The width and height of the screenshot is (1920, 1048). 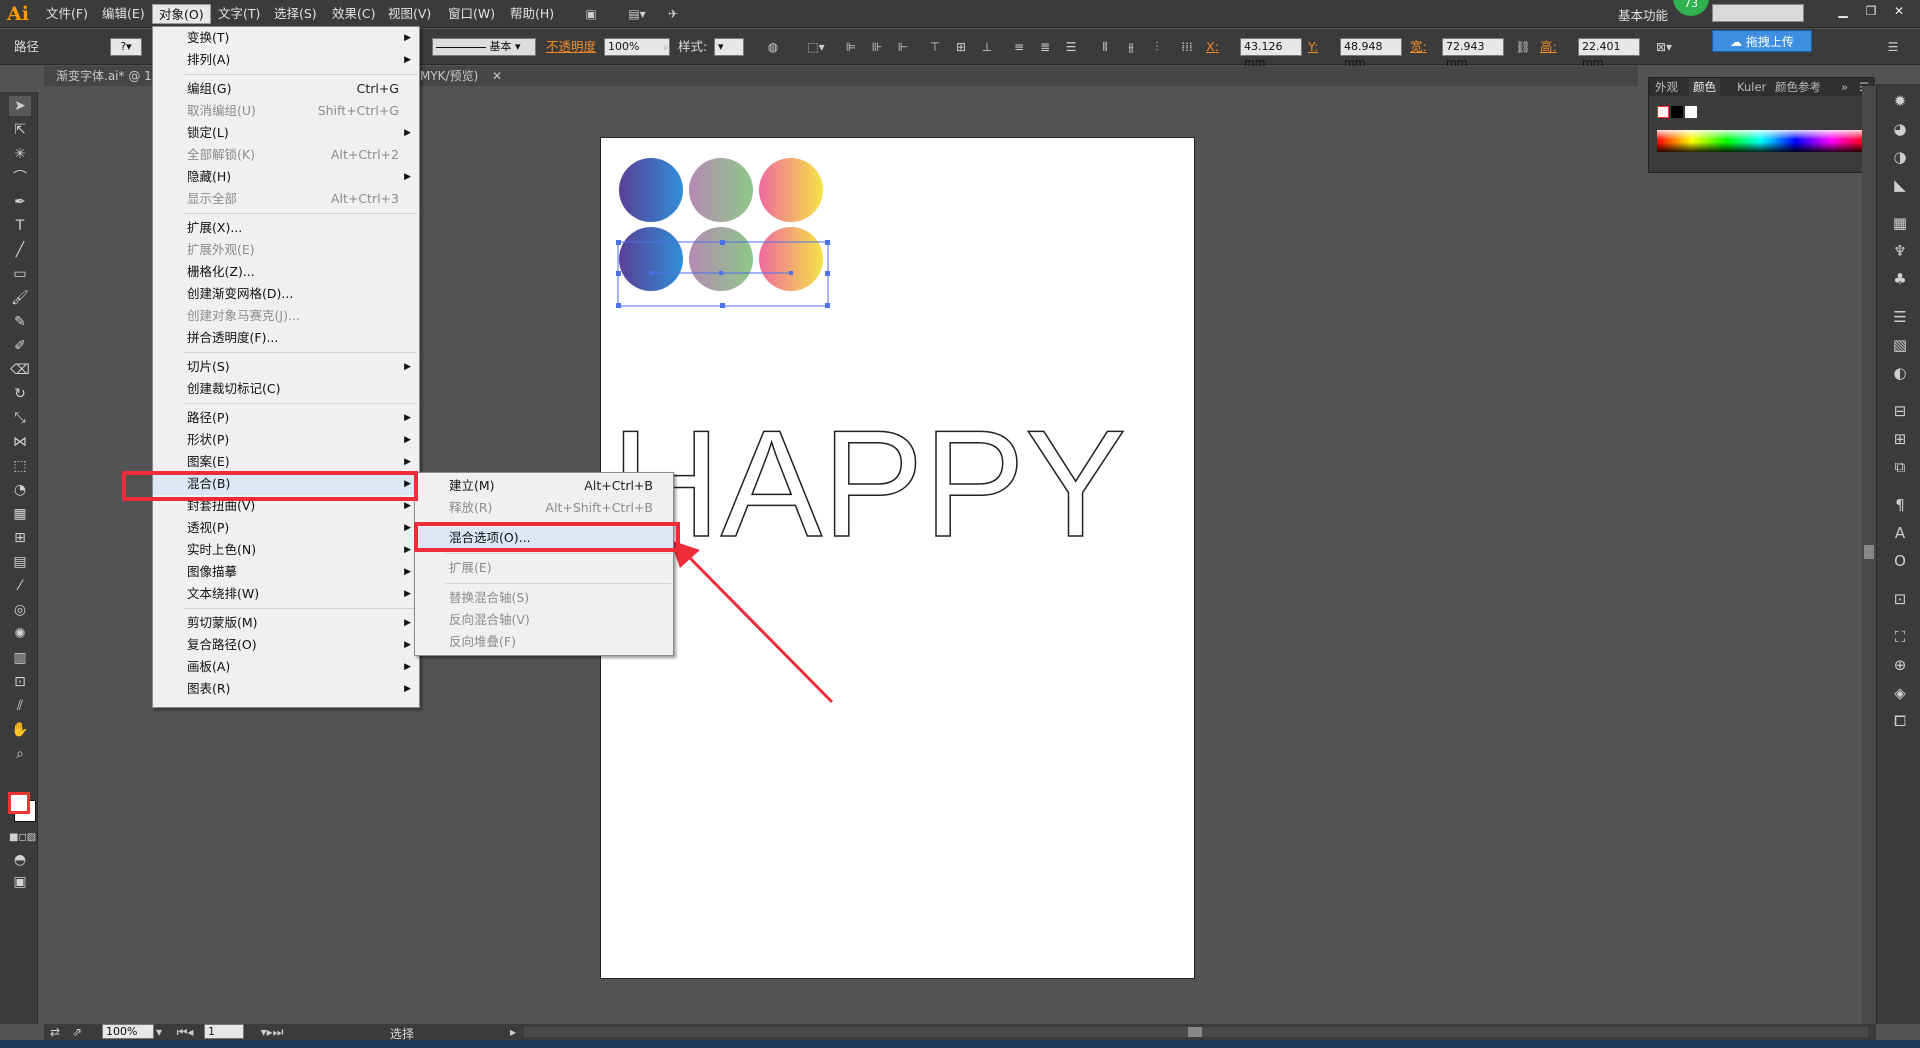 What do you see at coordinates (1900, 439) in the screenshot?
I see `transform-panel-icon: ⊞` at bounding box center [1900, 439].